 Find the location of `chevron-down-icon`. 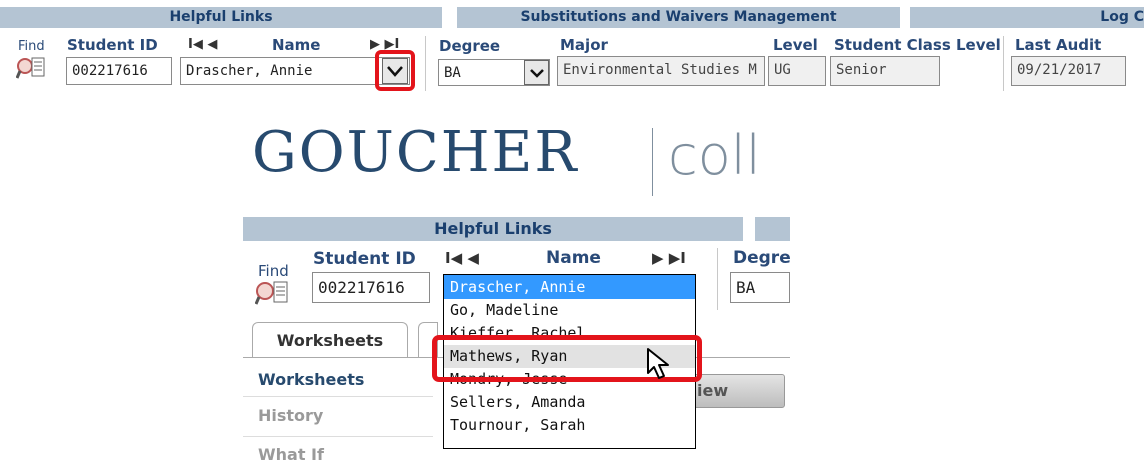

chevron-down-icon is located at coordinates (536, 73).